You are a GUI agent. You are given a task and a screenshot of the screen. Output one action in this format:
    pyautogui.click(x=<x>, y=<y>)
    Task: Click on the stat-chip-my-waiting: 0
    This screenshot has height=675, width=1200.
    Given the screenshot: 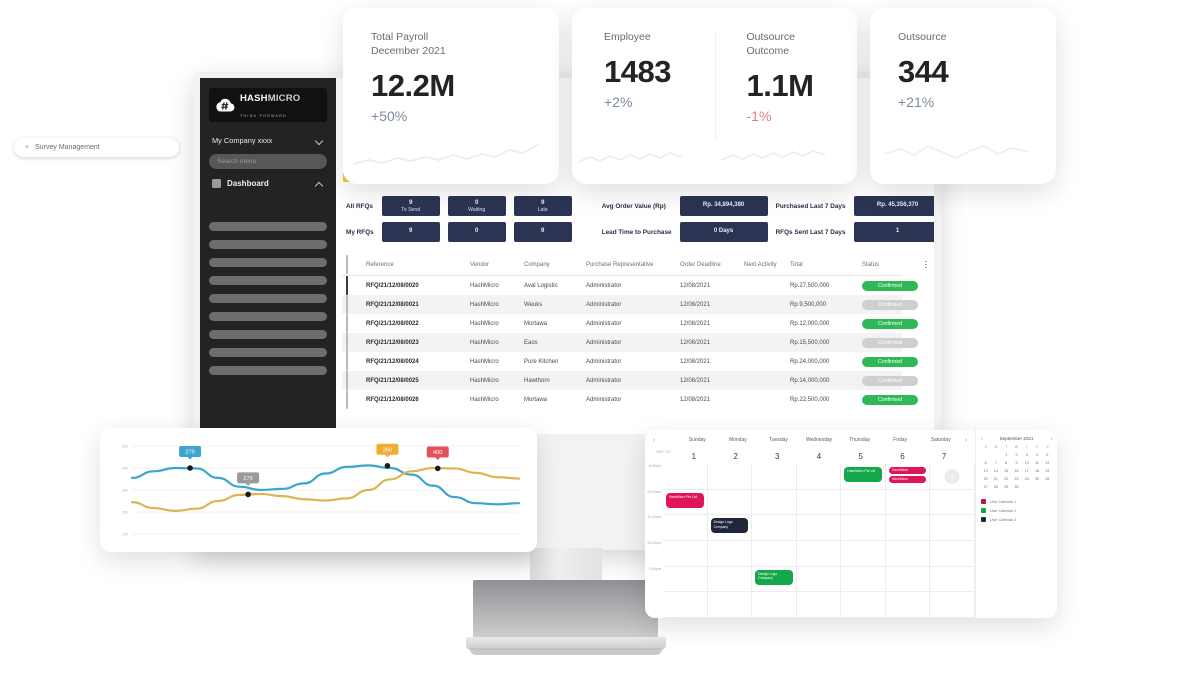 What is the action you would take?
    pyautogui.click(x=476, y=232)
    